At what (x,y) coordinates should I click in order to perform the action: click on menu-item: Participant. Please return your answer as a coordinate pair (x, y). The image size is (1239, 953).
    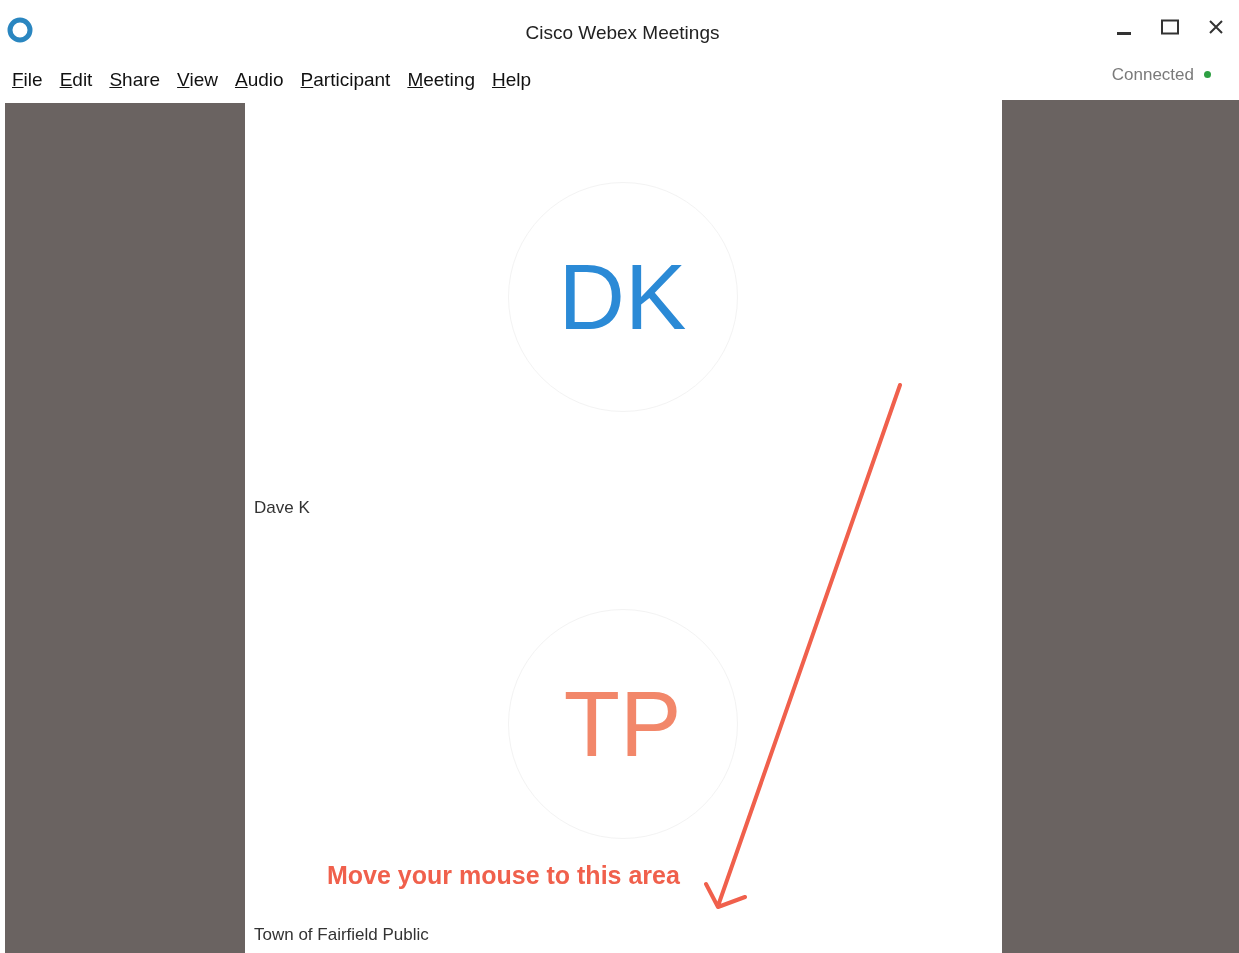
    Looking at the image, I should click on (345, 80).